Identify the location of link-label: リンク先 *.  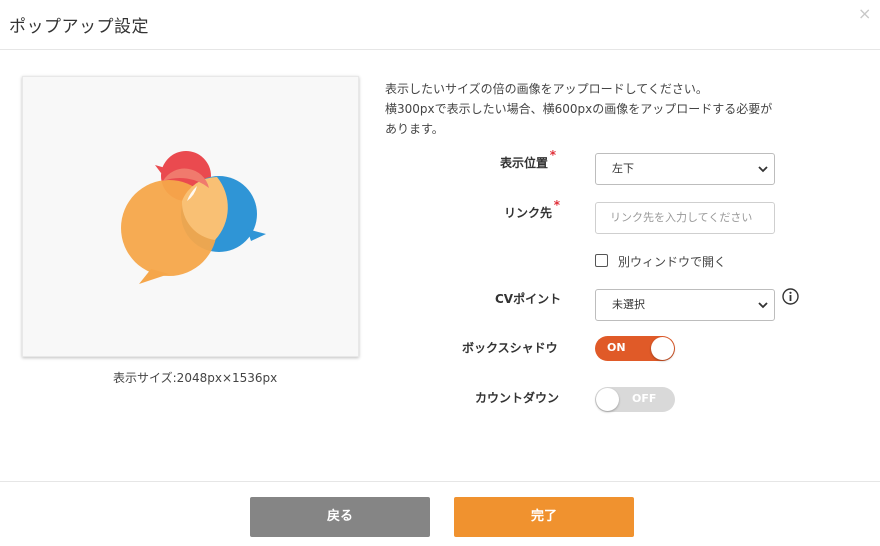
(532, 209).